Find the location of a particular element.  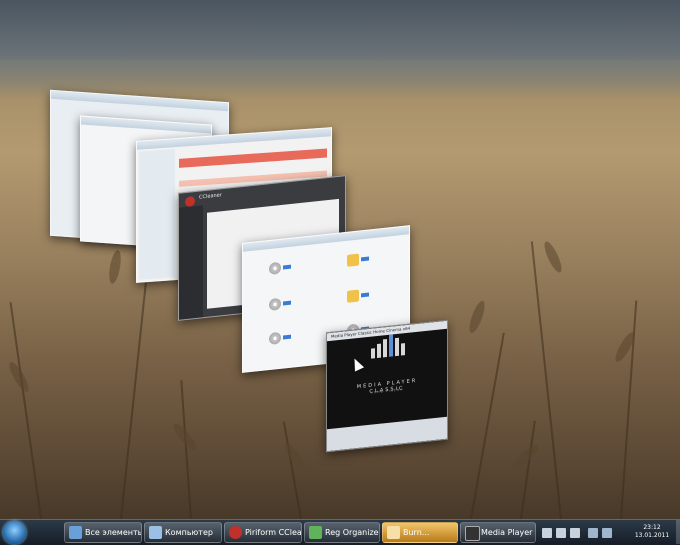

taskbar-button-label: Reg Organizer is located at coordinates (352, 532).